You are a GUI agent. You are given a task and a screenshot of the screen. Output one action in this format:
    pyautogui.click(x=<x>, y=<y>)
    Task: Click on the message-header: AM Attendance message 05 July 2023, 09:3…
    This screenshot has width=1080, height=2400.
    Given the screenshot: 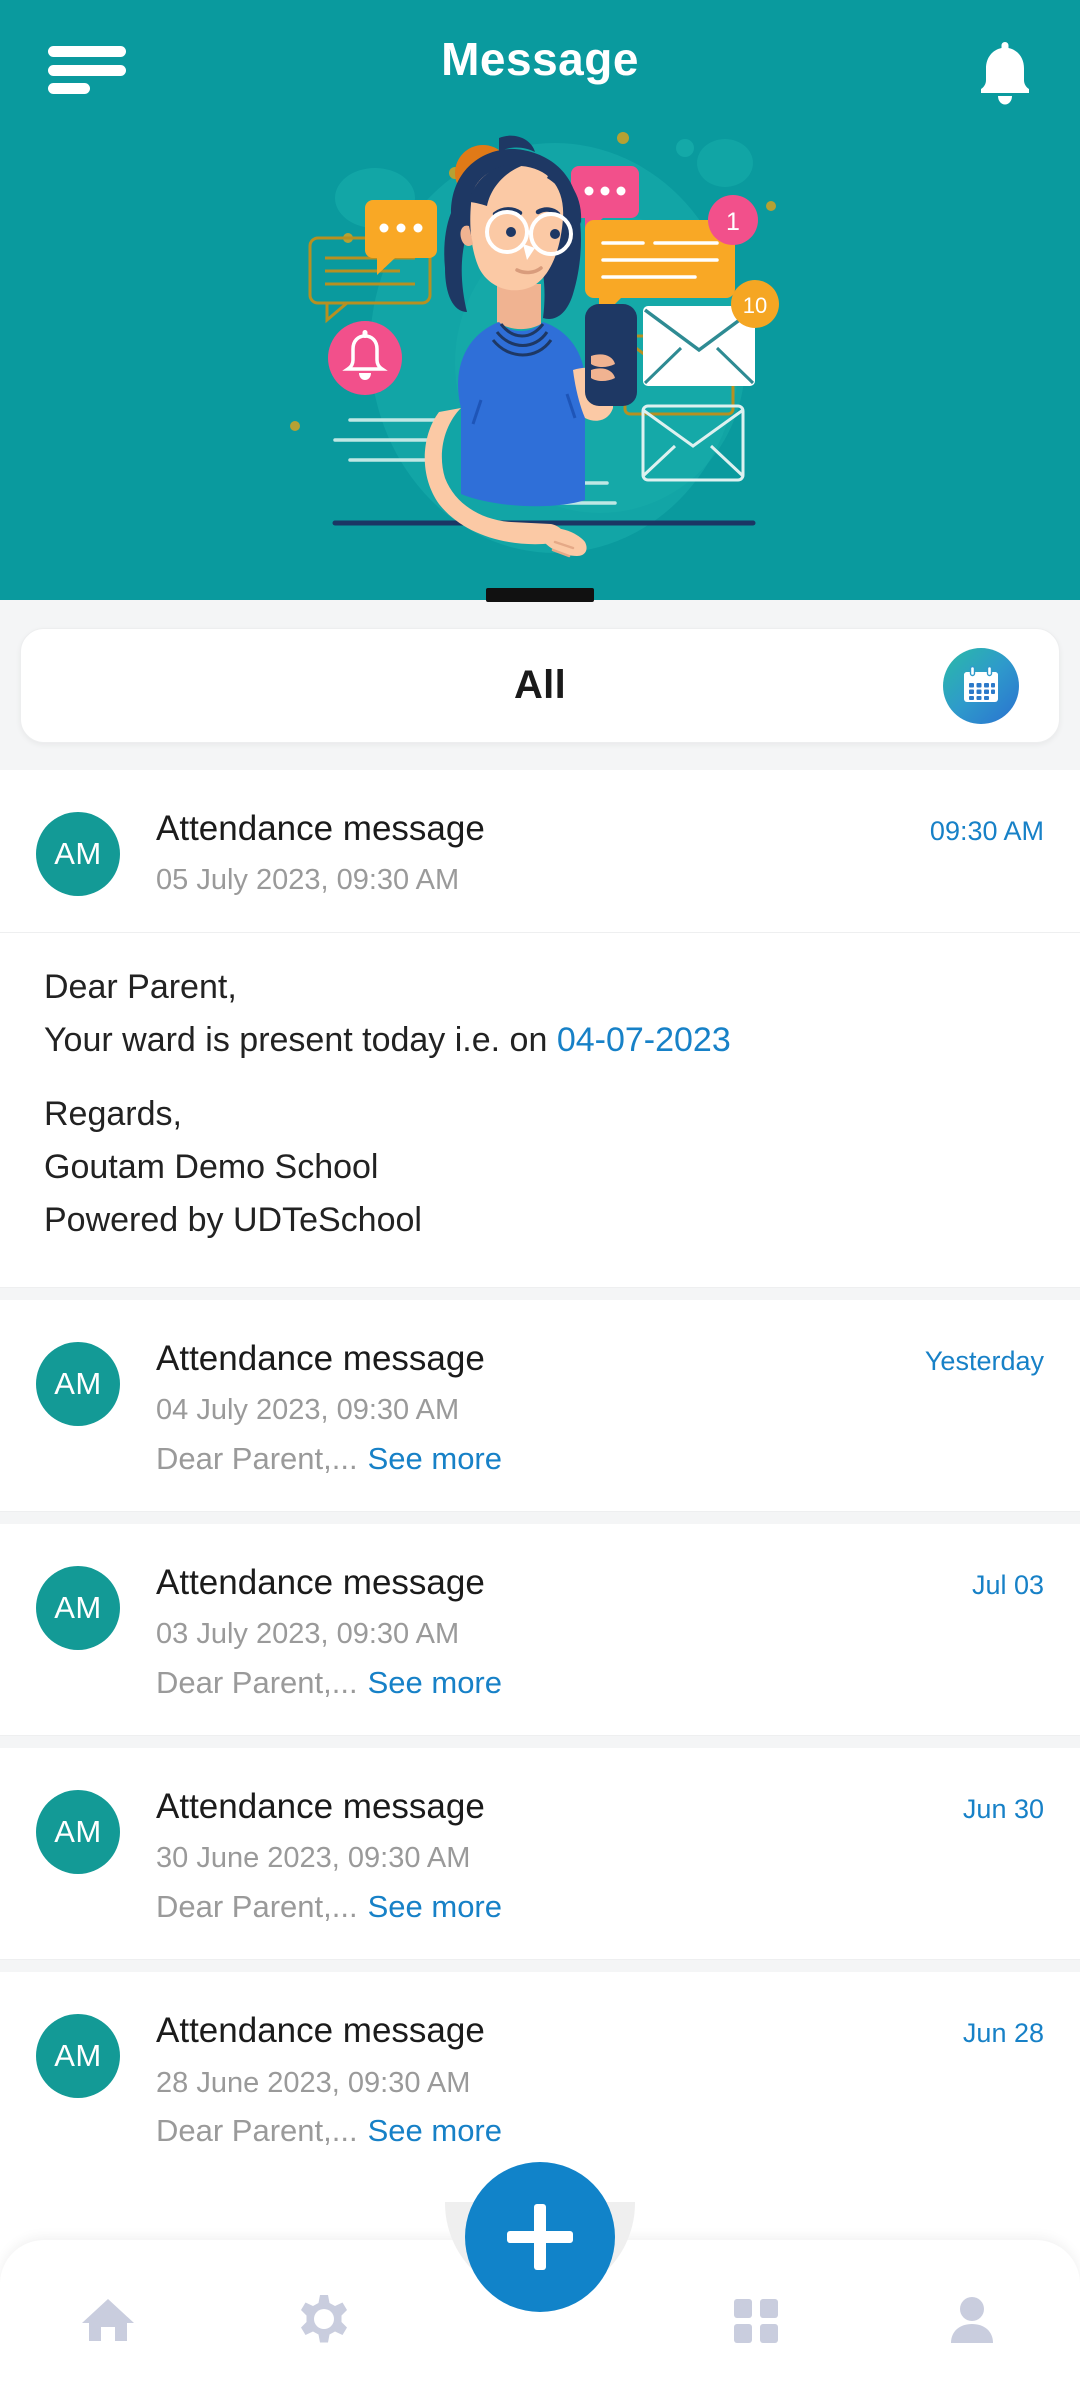 What is the action you would take?
    pyautogui.click(x=540, y=851)
    